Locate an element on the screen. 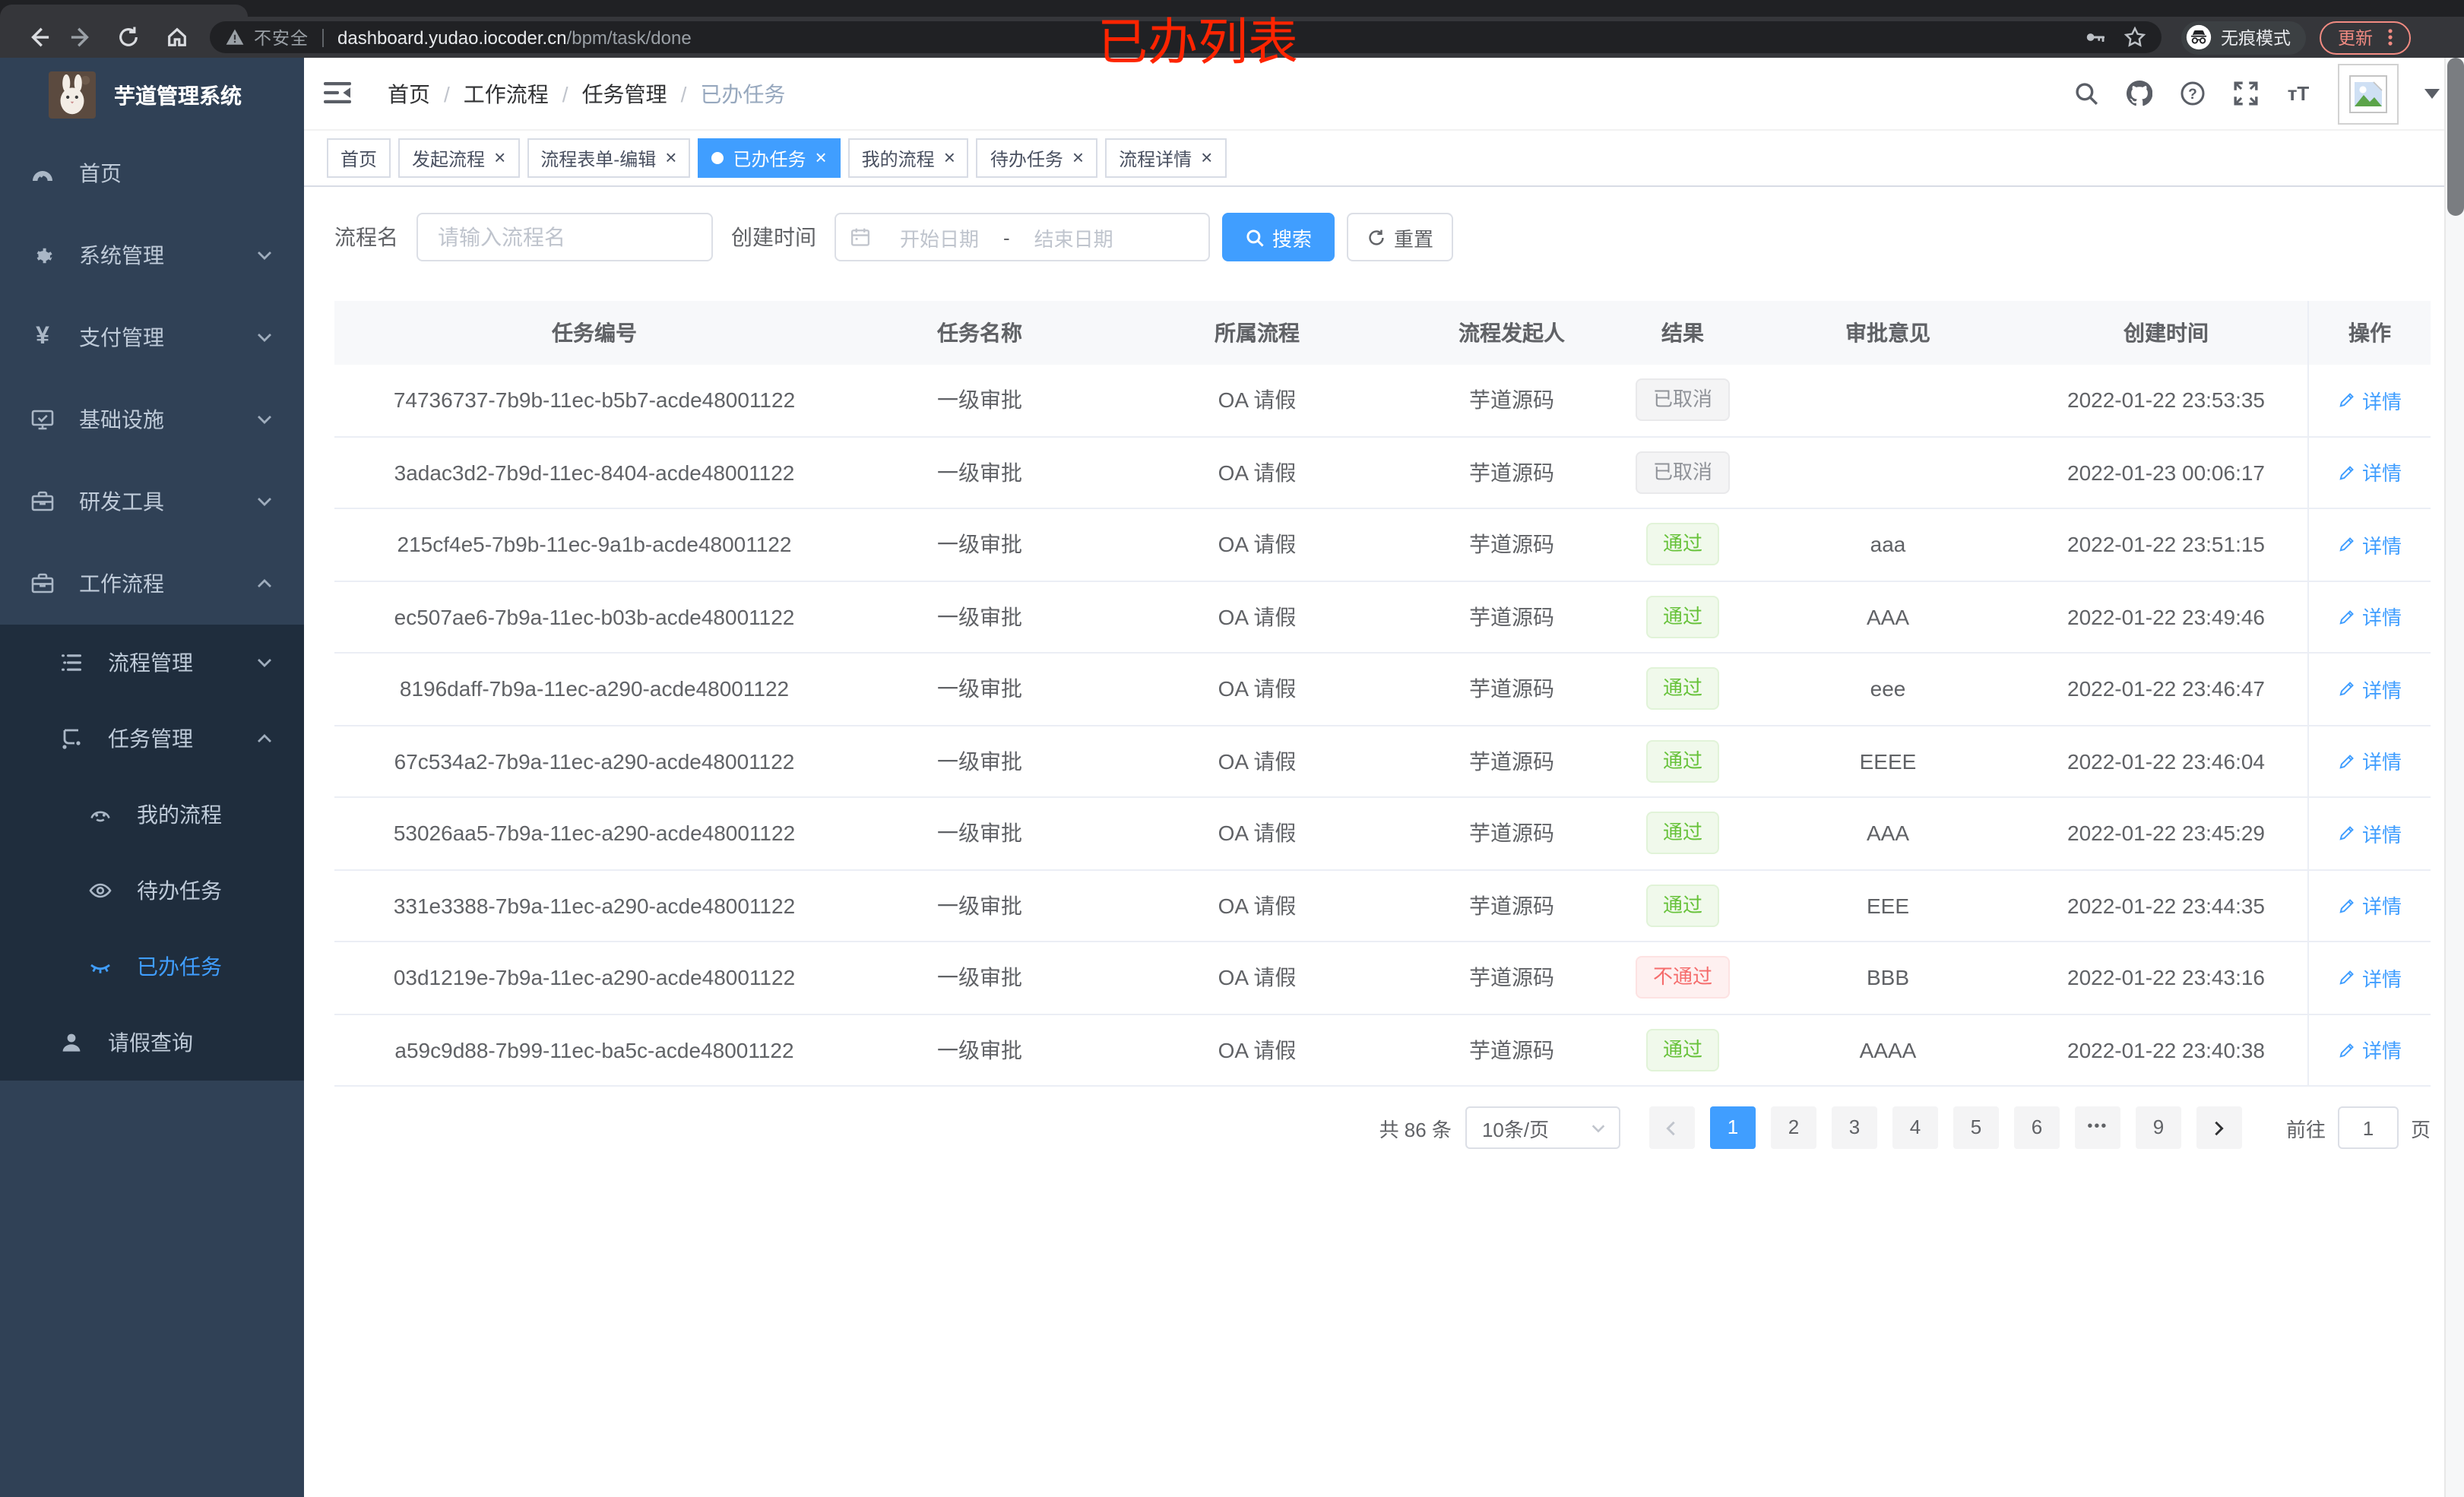 This screenshot has width=2464, height=1497. page-button-3: 3 is located at coordinates (1854, 1127).